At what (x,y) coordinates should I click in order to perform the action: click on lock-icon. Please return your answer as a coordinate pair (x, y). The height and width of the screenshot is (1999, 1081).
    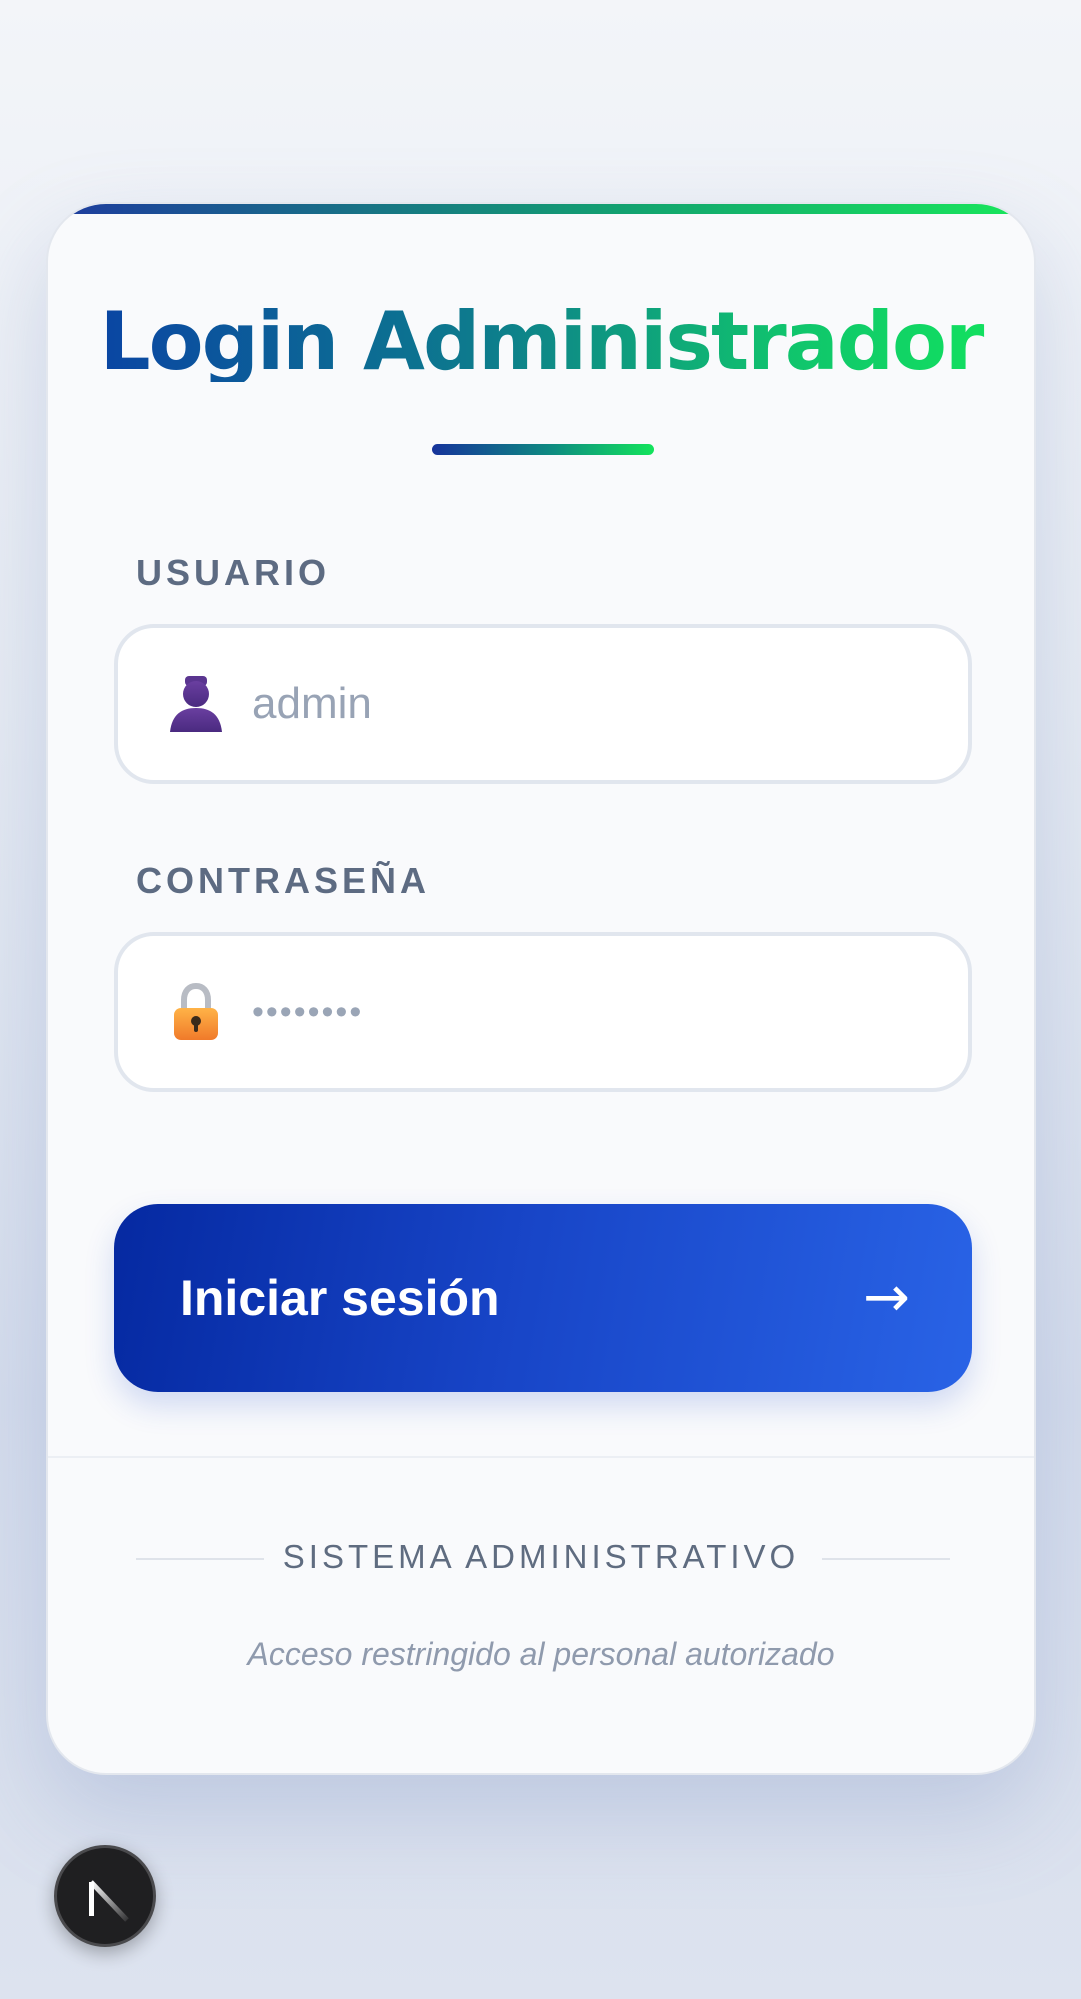
    Looking at the image, I should click on (196, 1011).